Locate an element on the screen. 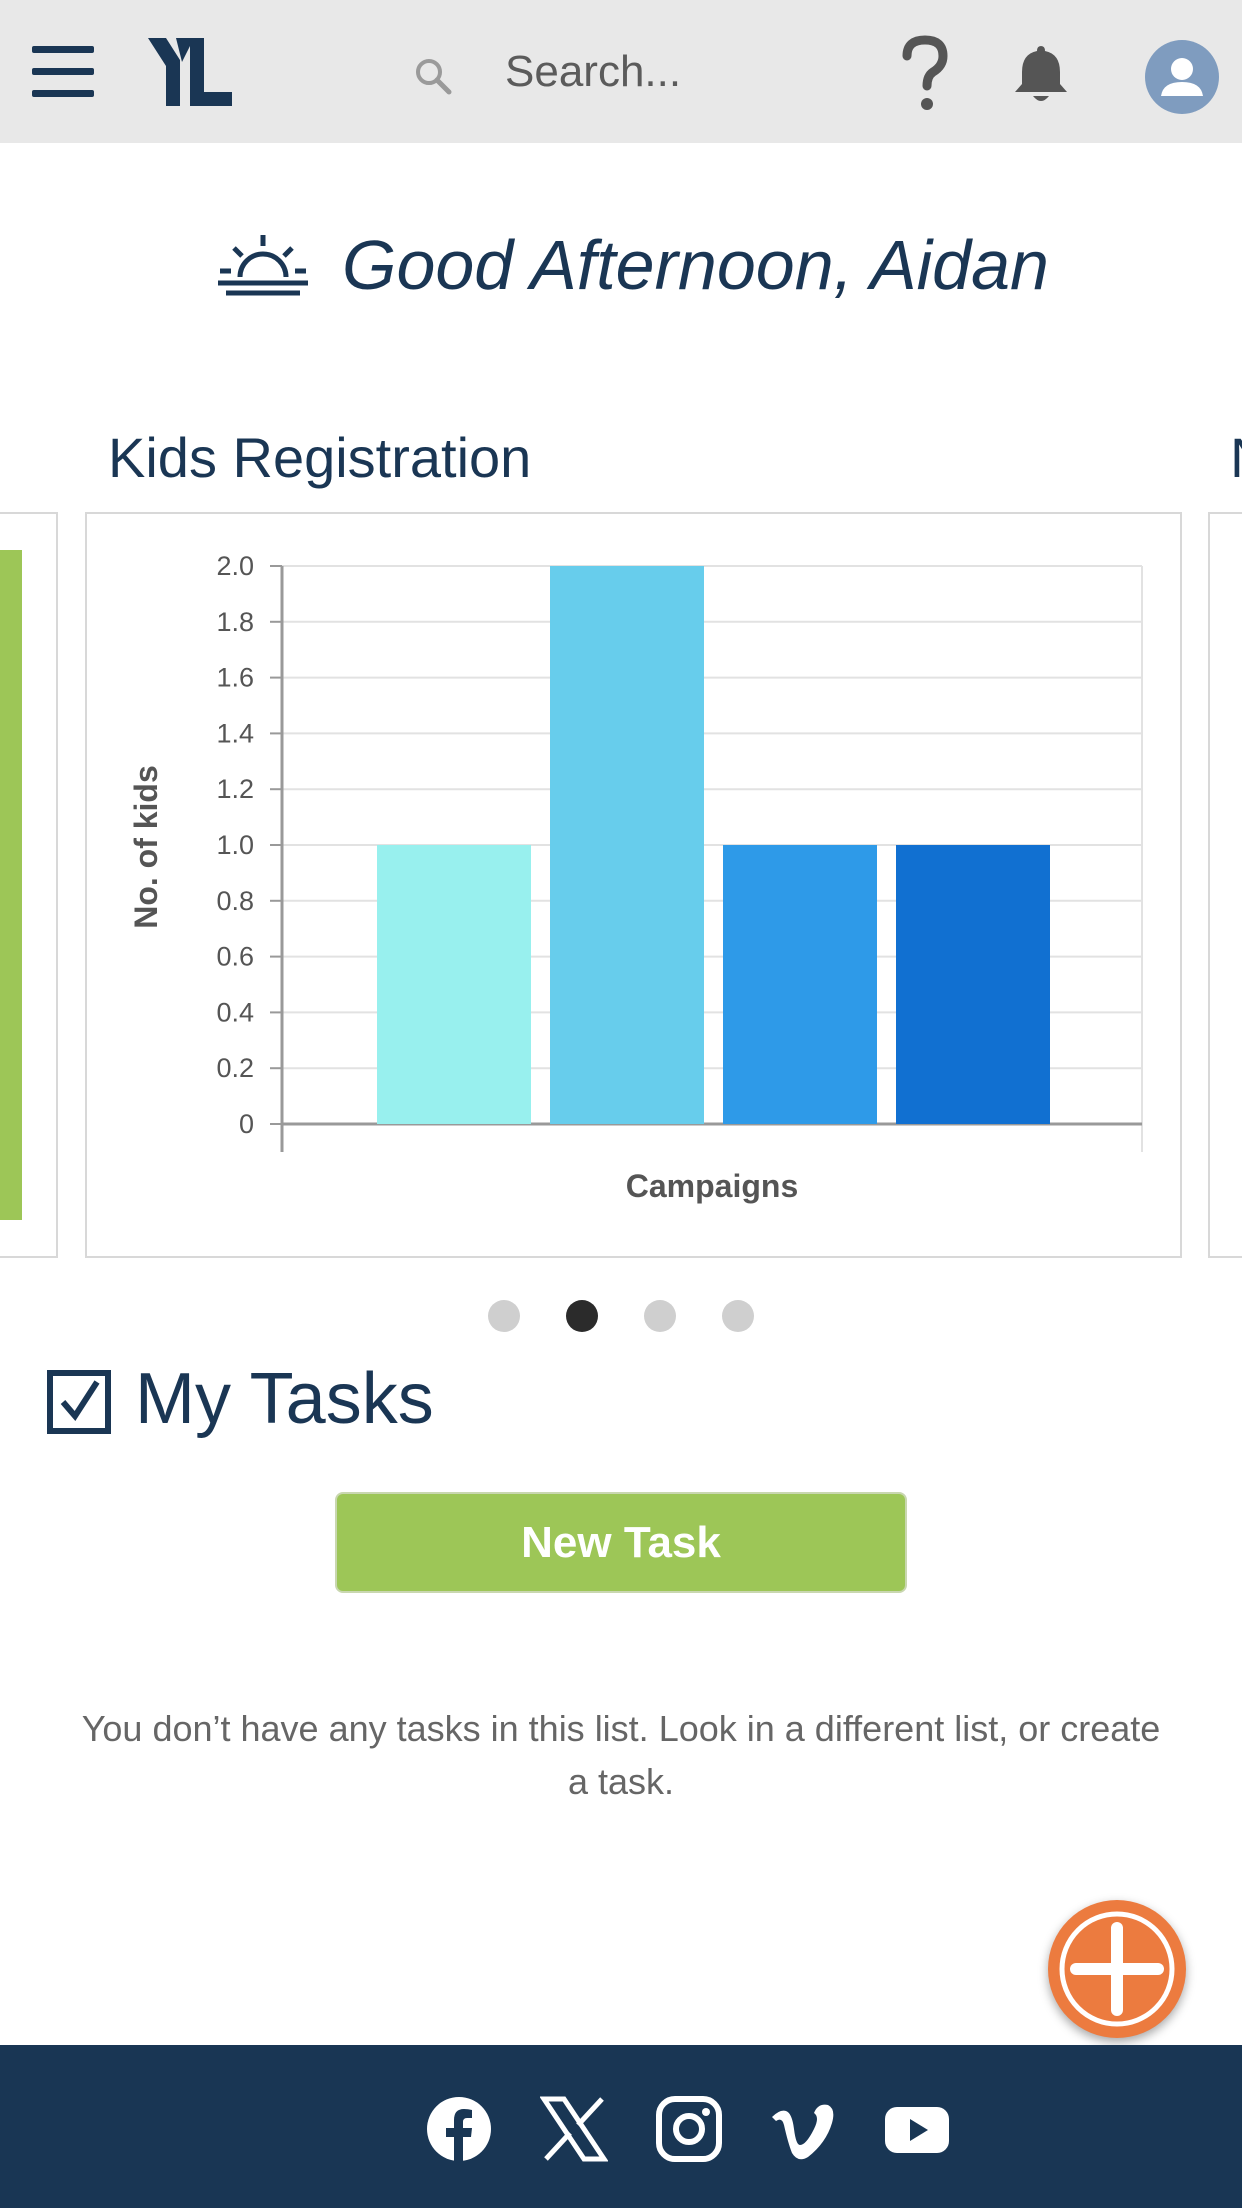  y-tick-label: 0.6 is located at coordinates (235, 957).